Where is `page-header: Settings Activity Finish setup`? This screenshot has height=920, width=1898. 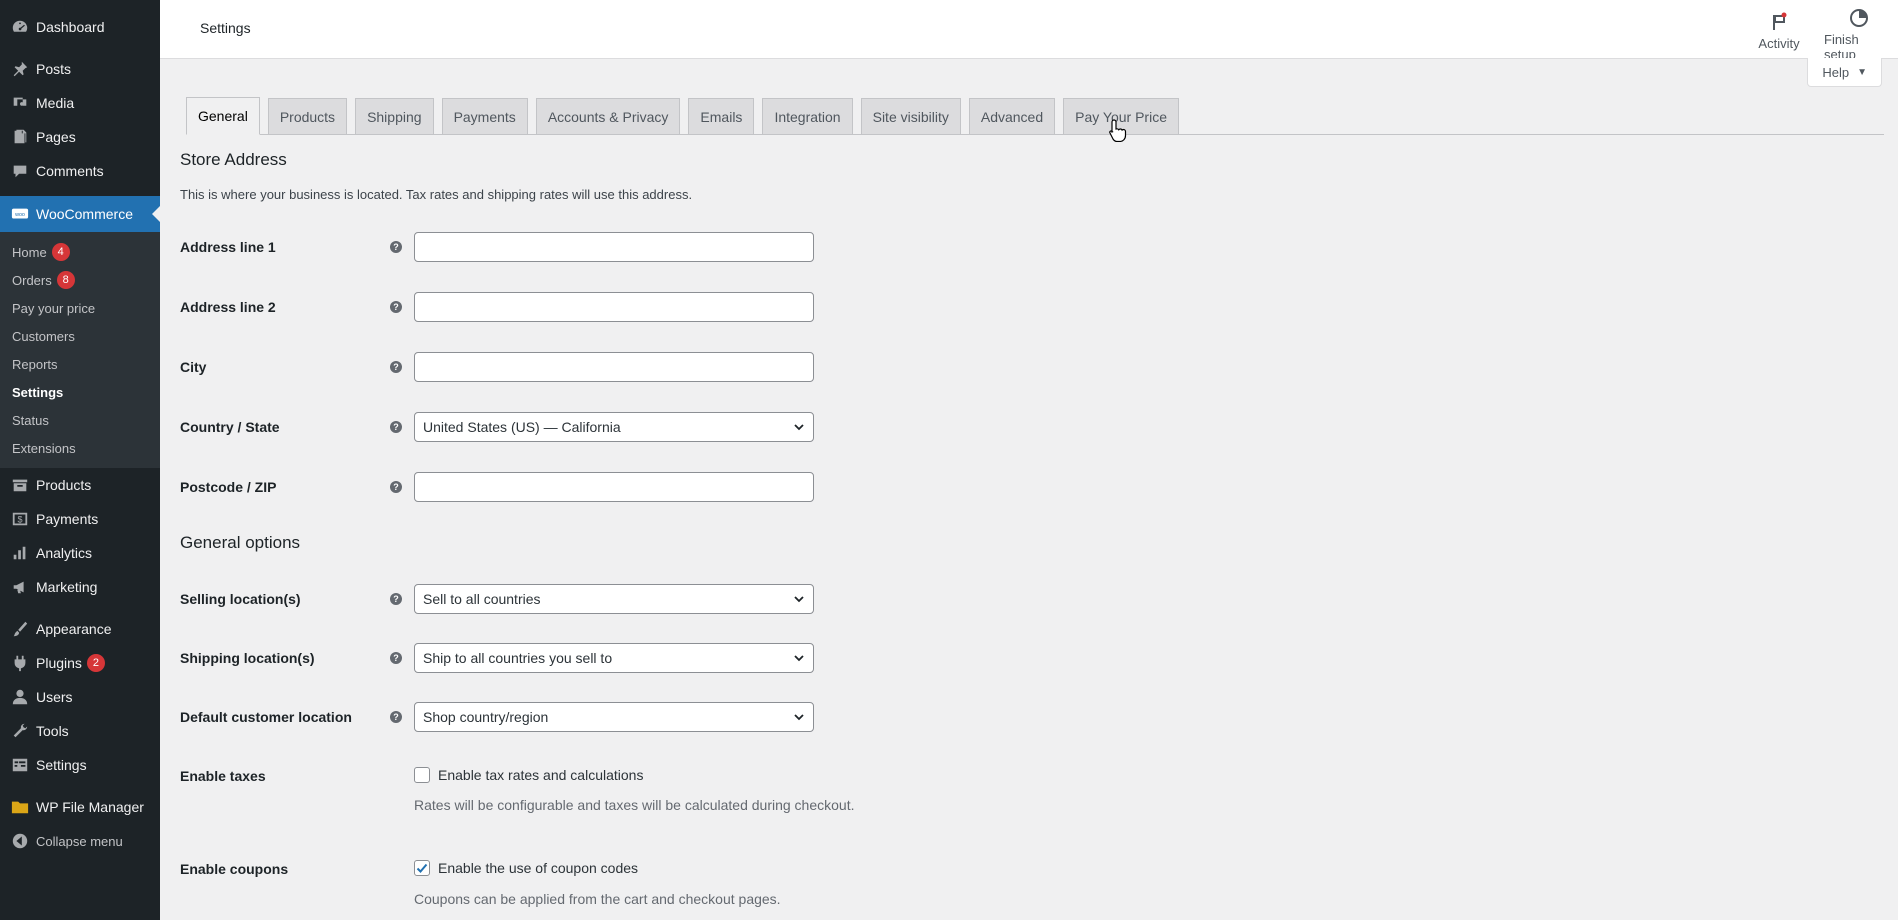 page-header: Settings Activity Finish setup is located at coordinates (1029, 31).